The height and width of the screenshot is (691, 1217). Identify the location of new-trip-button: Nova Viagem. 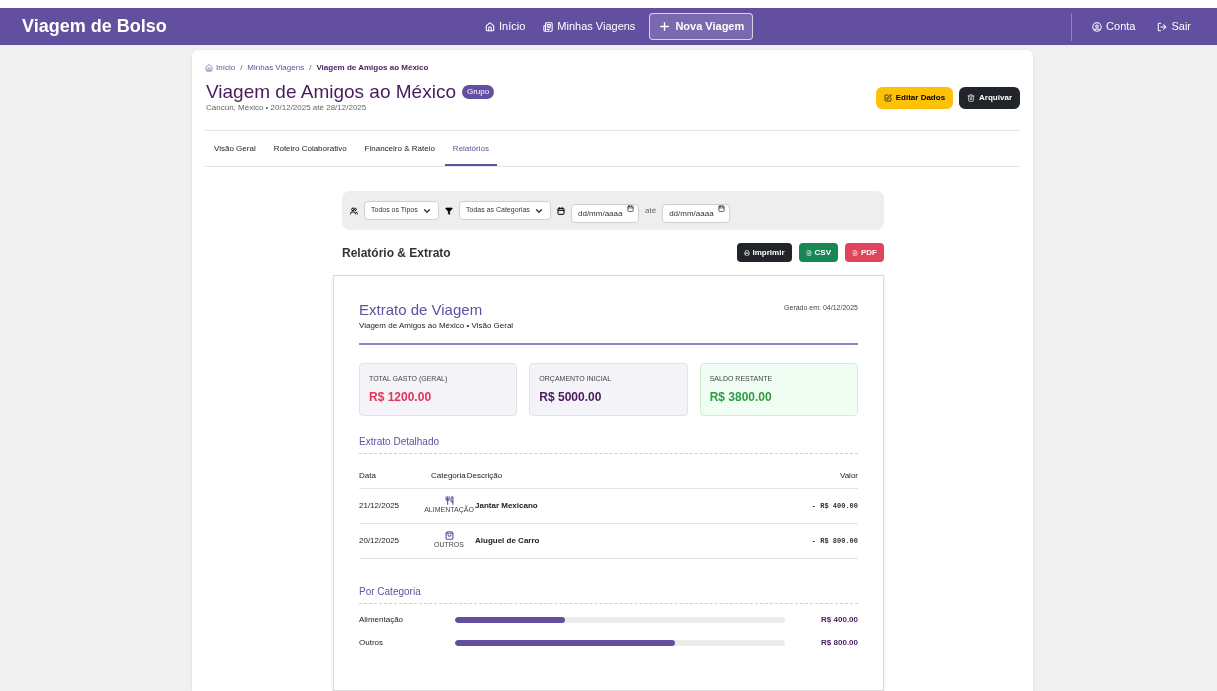
(701, 26).